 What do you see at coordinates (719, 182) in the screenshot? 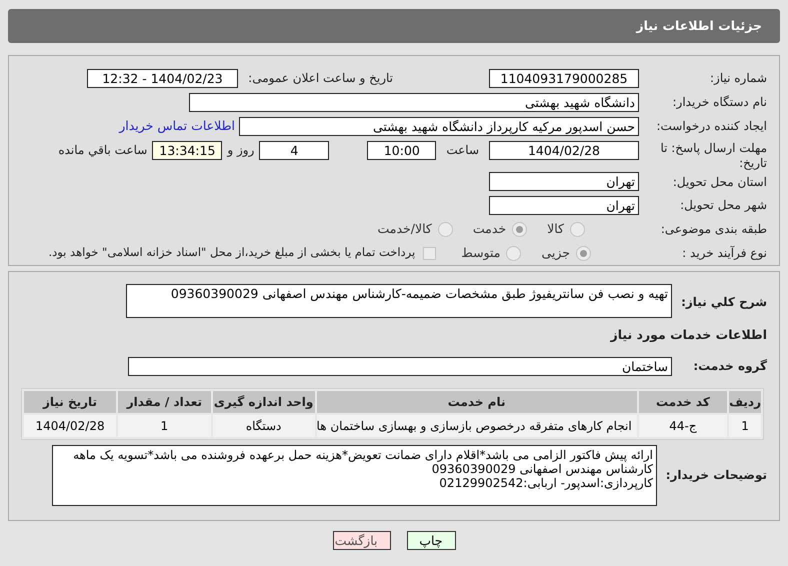
I see `field-label: استان محل تحویل:` at bounding box center [719, 182].